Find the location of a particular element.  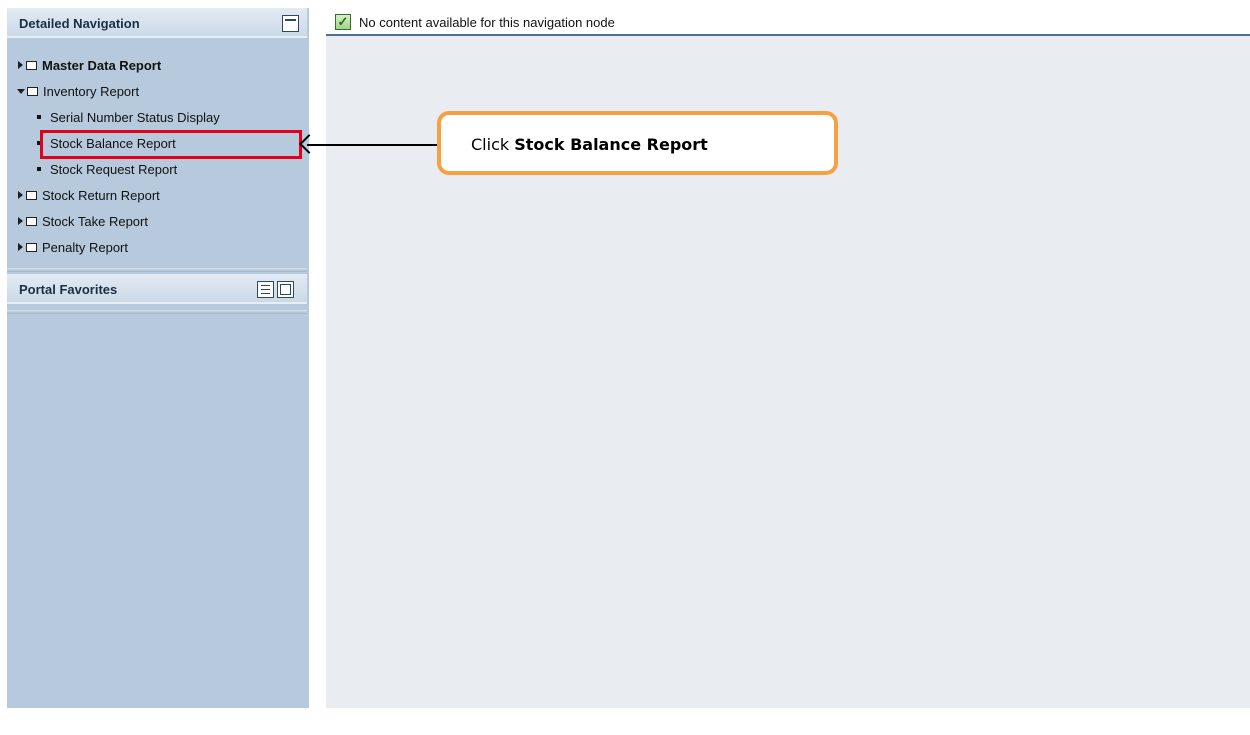

pointer-arrow-line is located at coordinates (374, 145).